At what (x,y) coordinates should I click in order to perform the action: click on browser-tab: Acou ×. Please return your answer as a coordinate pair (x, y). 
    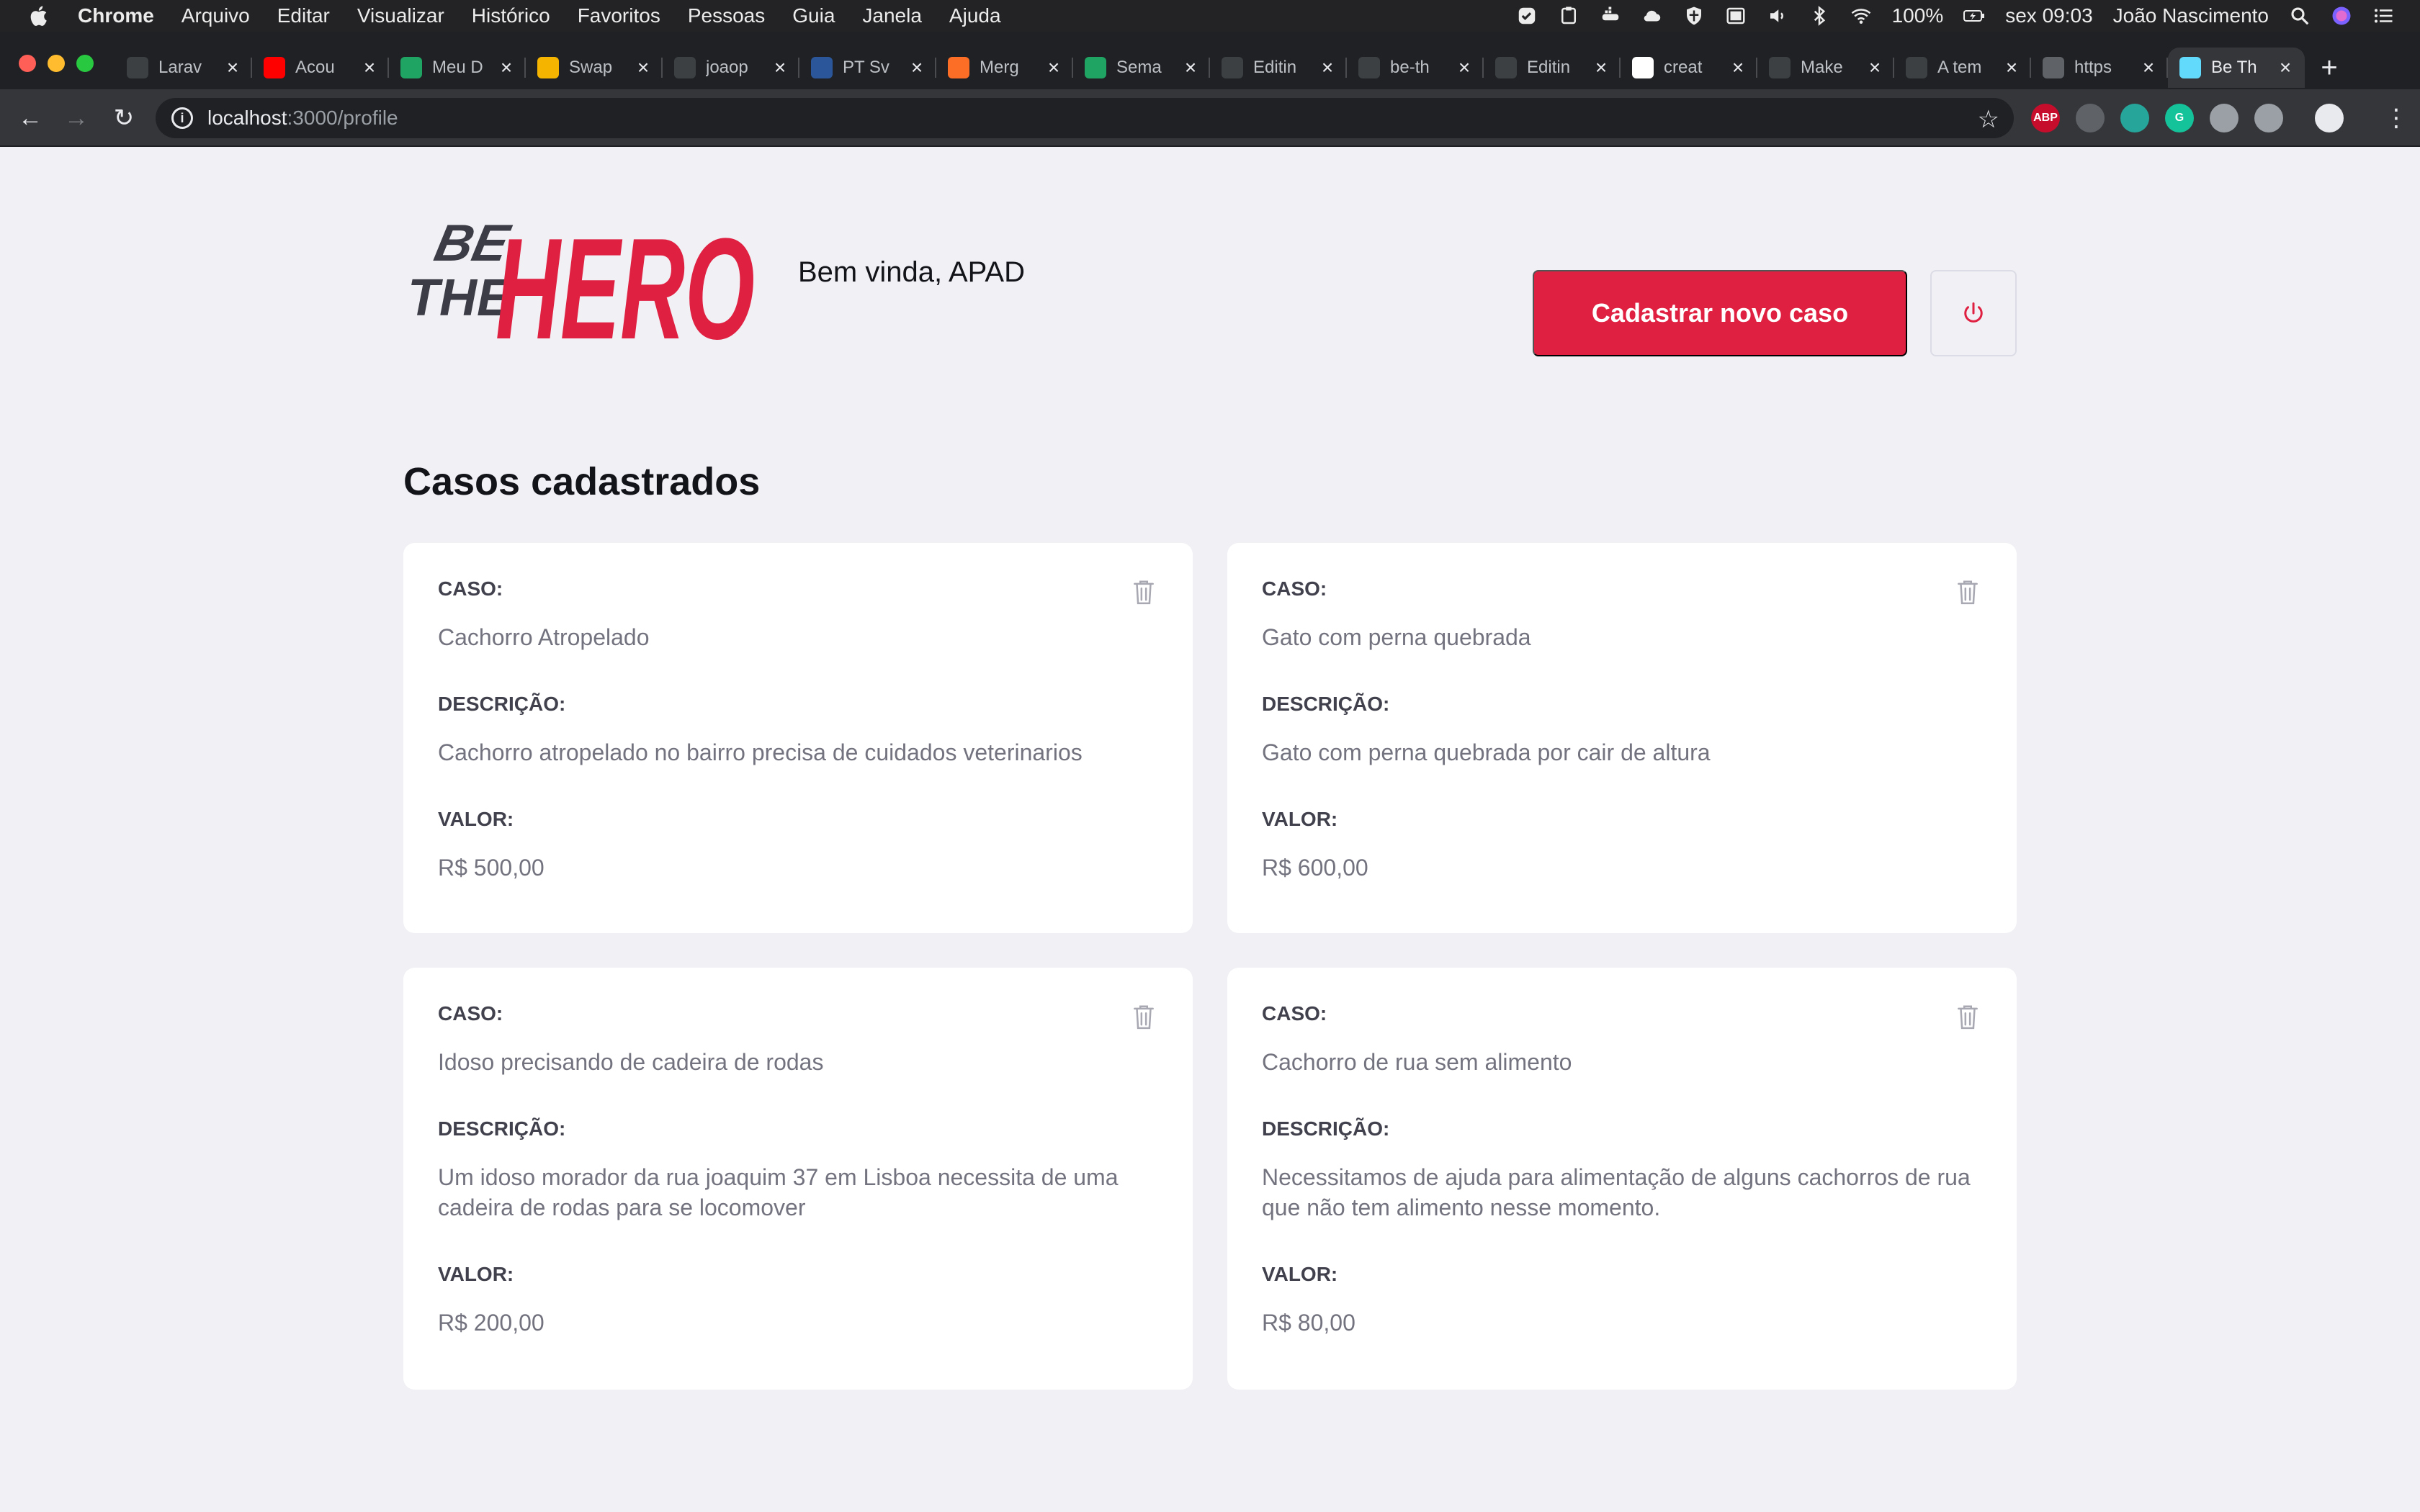
    Looking at the image, I should click on (320, 68).